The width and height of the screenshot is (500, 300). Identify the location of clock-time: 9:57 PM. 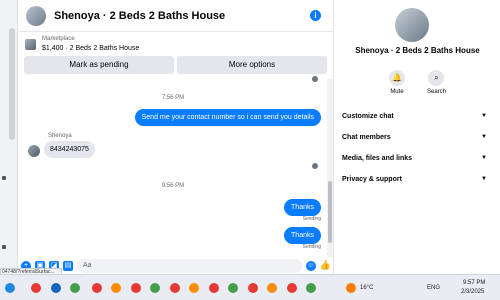
(474, 283).